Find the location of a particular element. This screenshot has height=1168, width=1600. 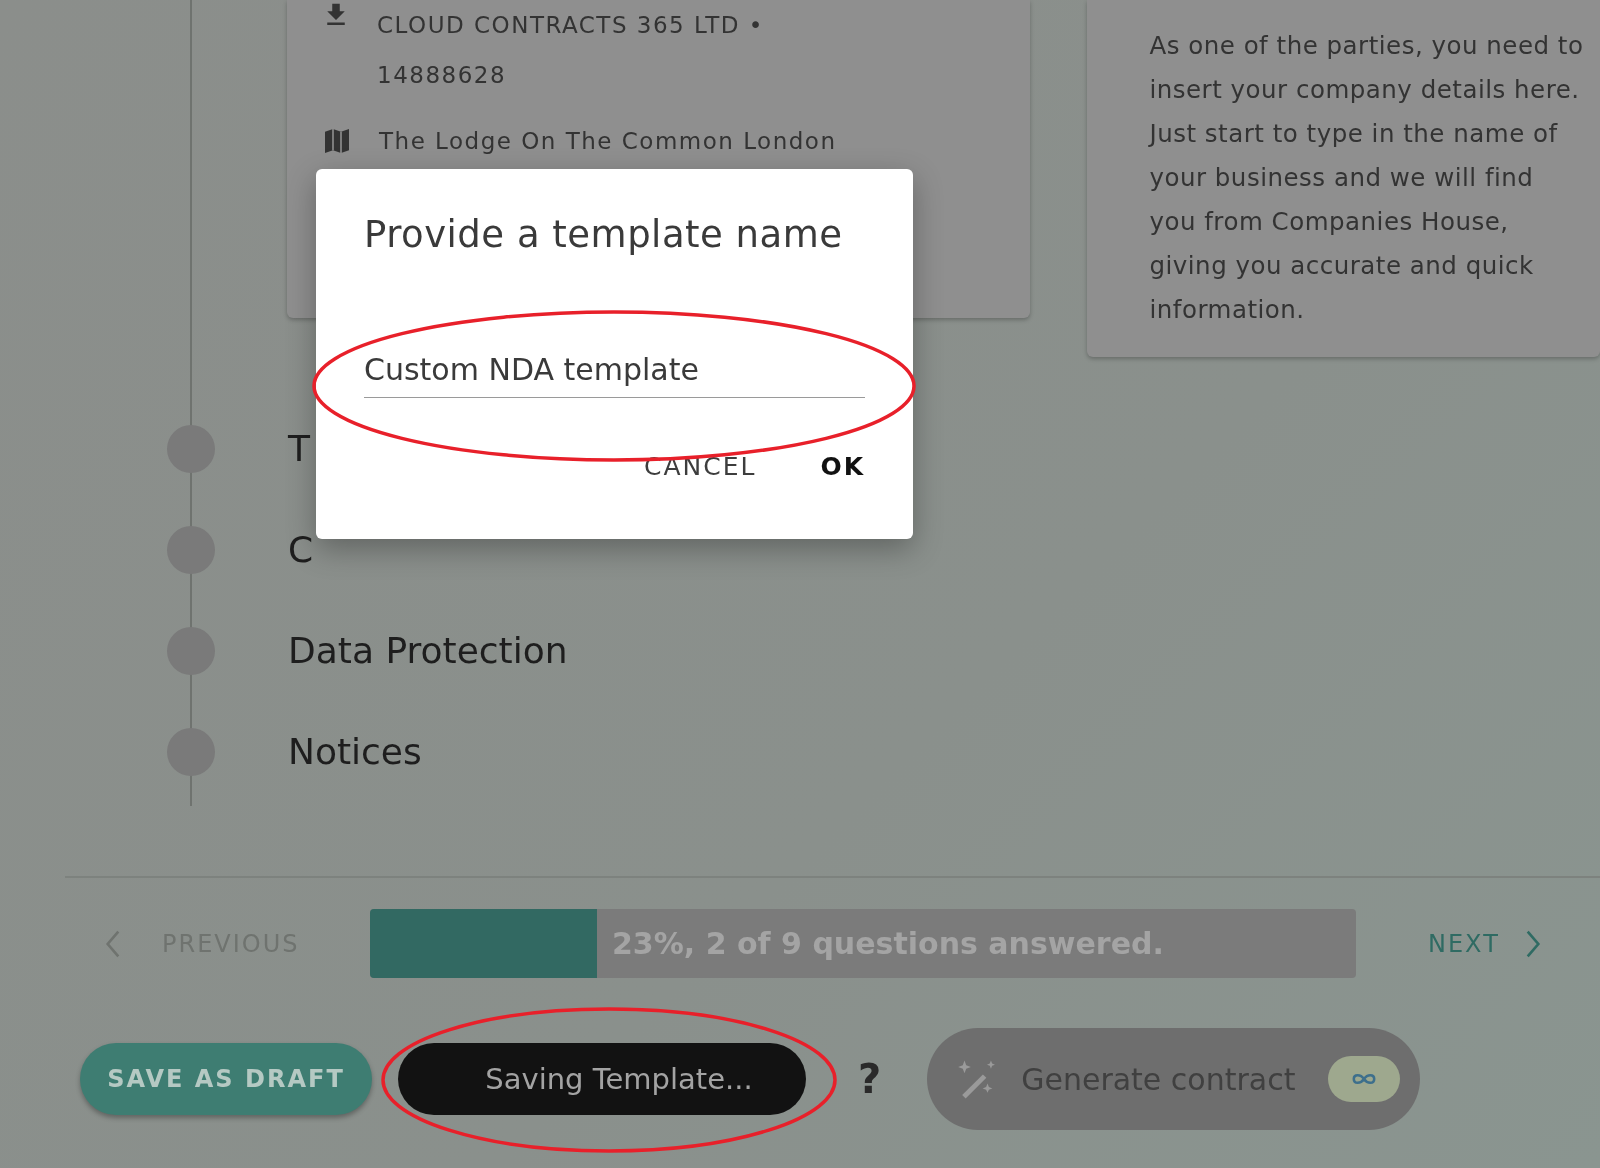

company-name: CLOUD CONTRACTS 365 LTD • 14888628 is located at coordinates (571, 50).